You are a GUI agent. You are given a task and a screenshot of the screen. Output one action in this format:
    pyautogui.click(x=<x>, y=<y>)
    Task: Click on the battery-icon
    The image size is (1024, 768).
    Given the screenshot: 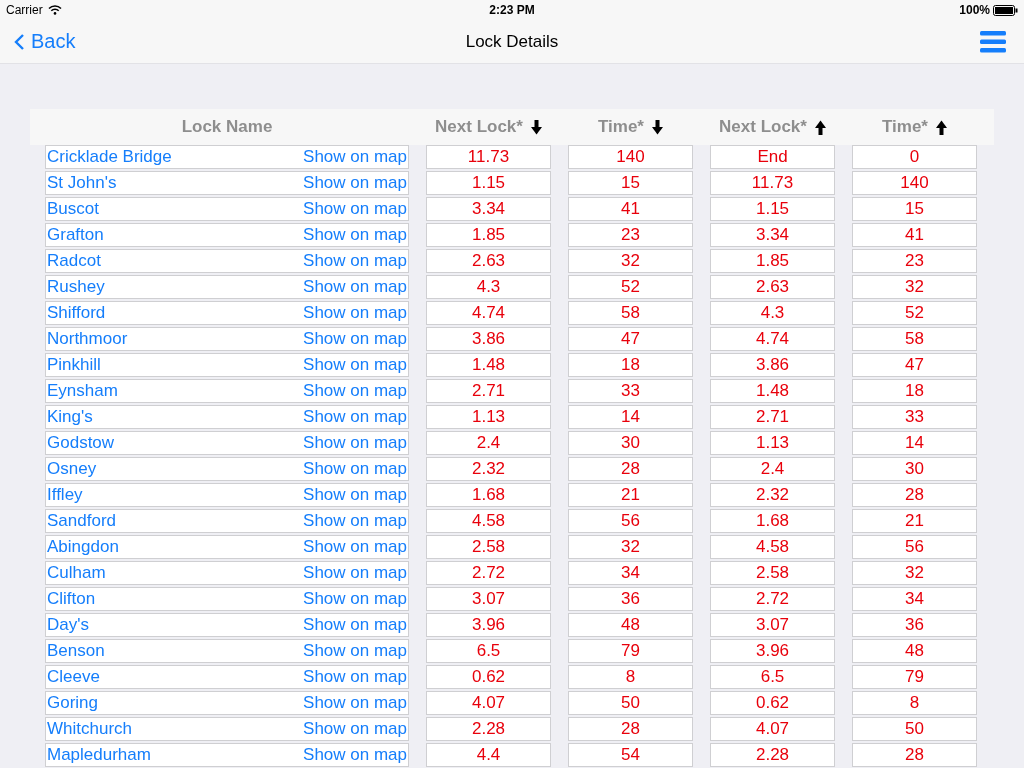 What is the action you would take?
    pyautogui.click(x=1005, y=10)
    